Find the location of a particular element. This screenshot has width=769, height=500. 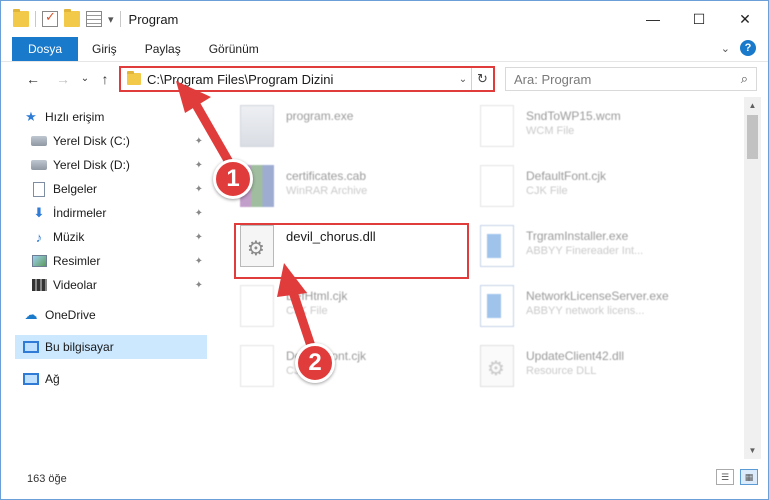

customize-toolbar-chevron-icon: ▾ is located at coordinates (111, 19).